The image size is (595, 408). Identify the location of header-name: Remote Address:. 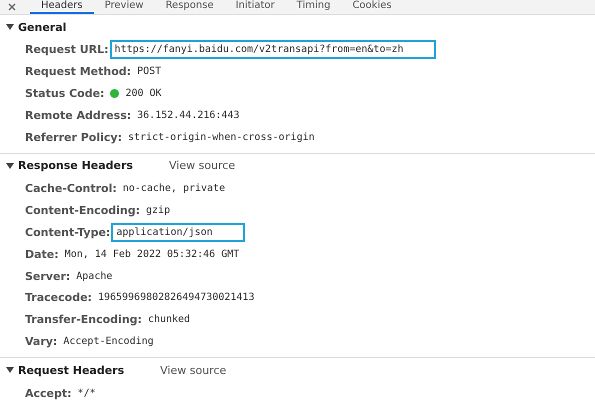
(78, 115).